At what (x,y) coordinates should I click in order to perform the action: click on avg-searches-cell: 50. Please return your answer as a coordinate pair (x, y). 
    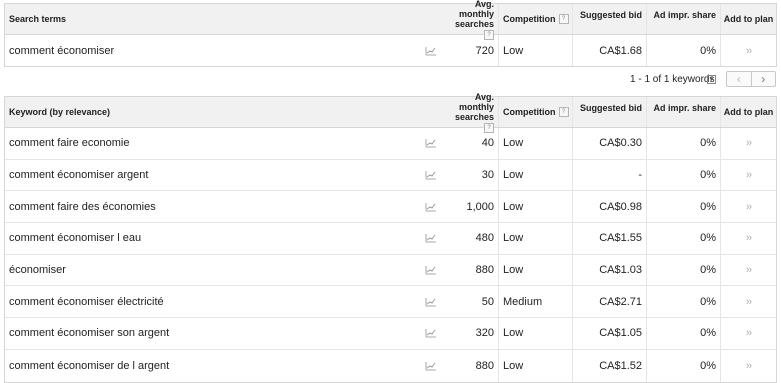
    Looking at the image, I should click on (470, 302).